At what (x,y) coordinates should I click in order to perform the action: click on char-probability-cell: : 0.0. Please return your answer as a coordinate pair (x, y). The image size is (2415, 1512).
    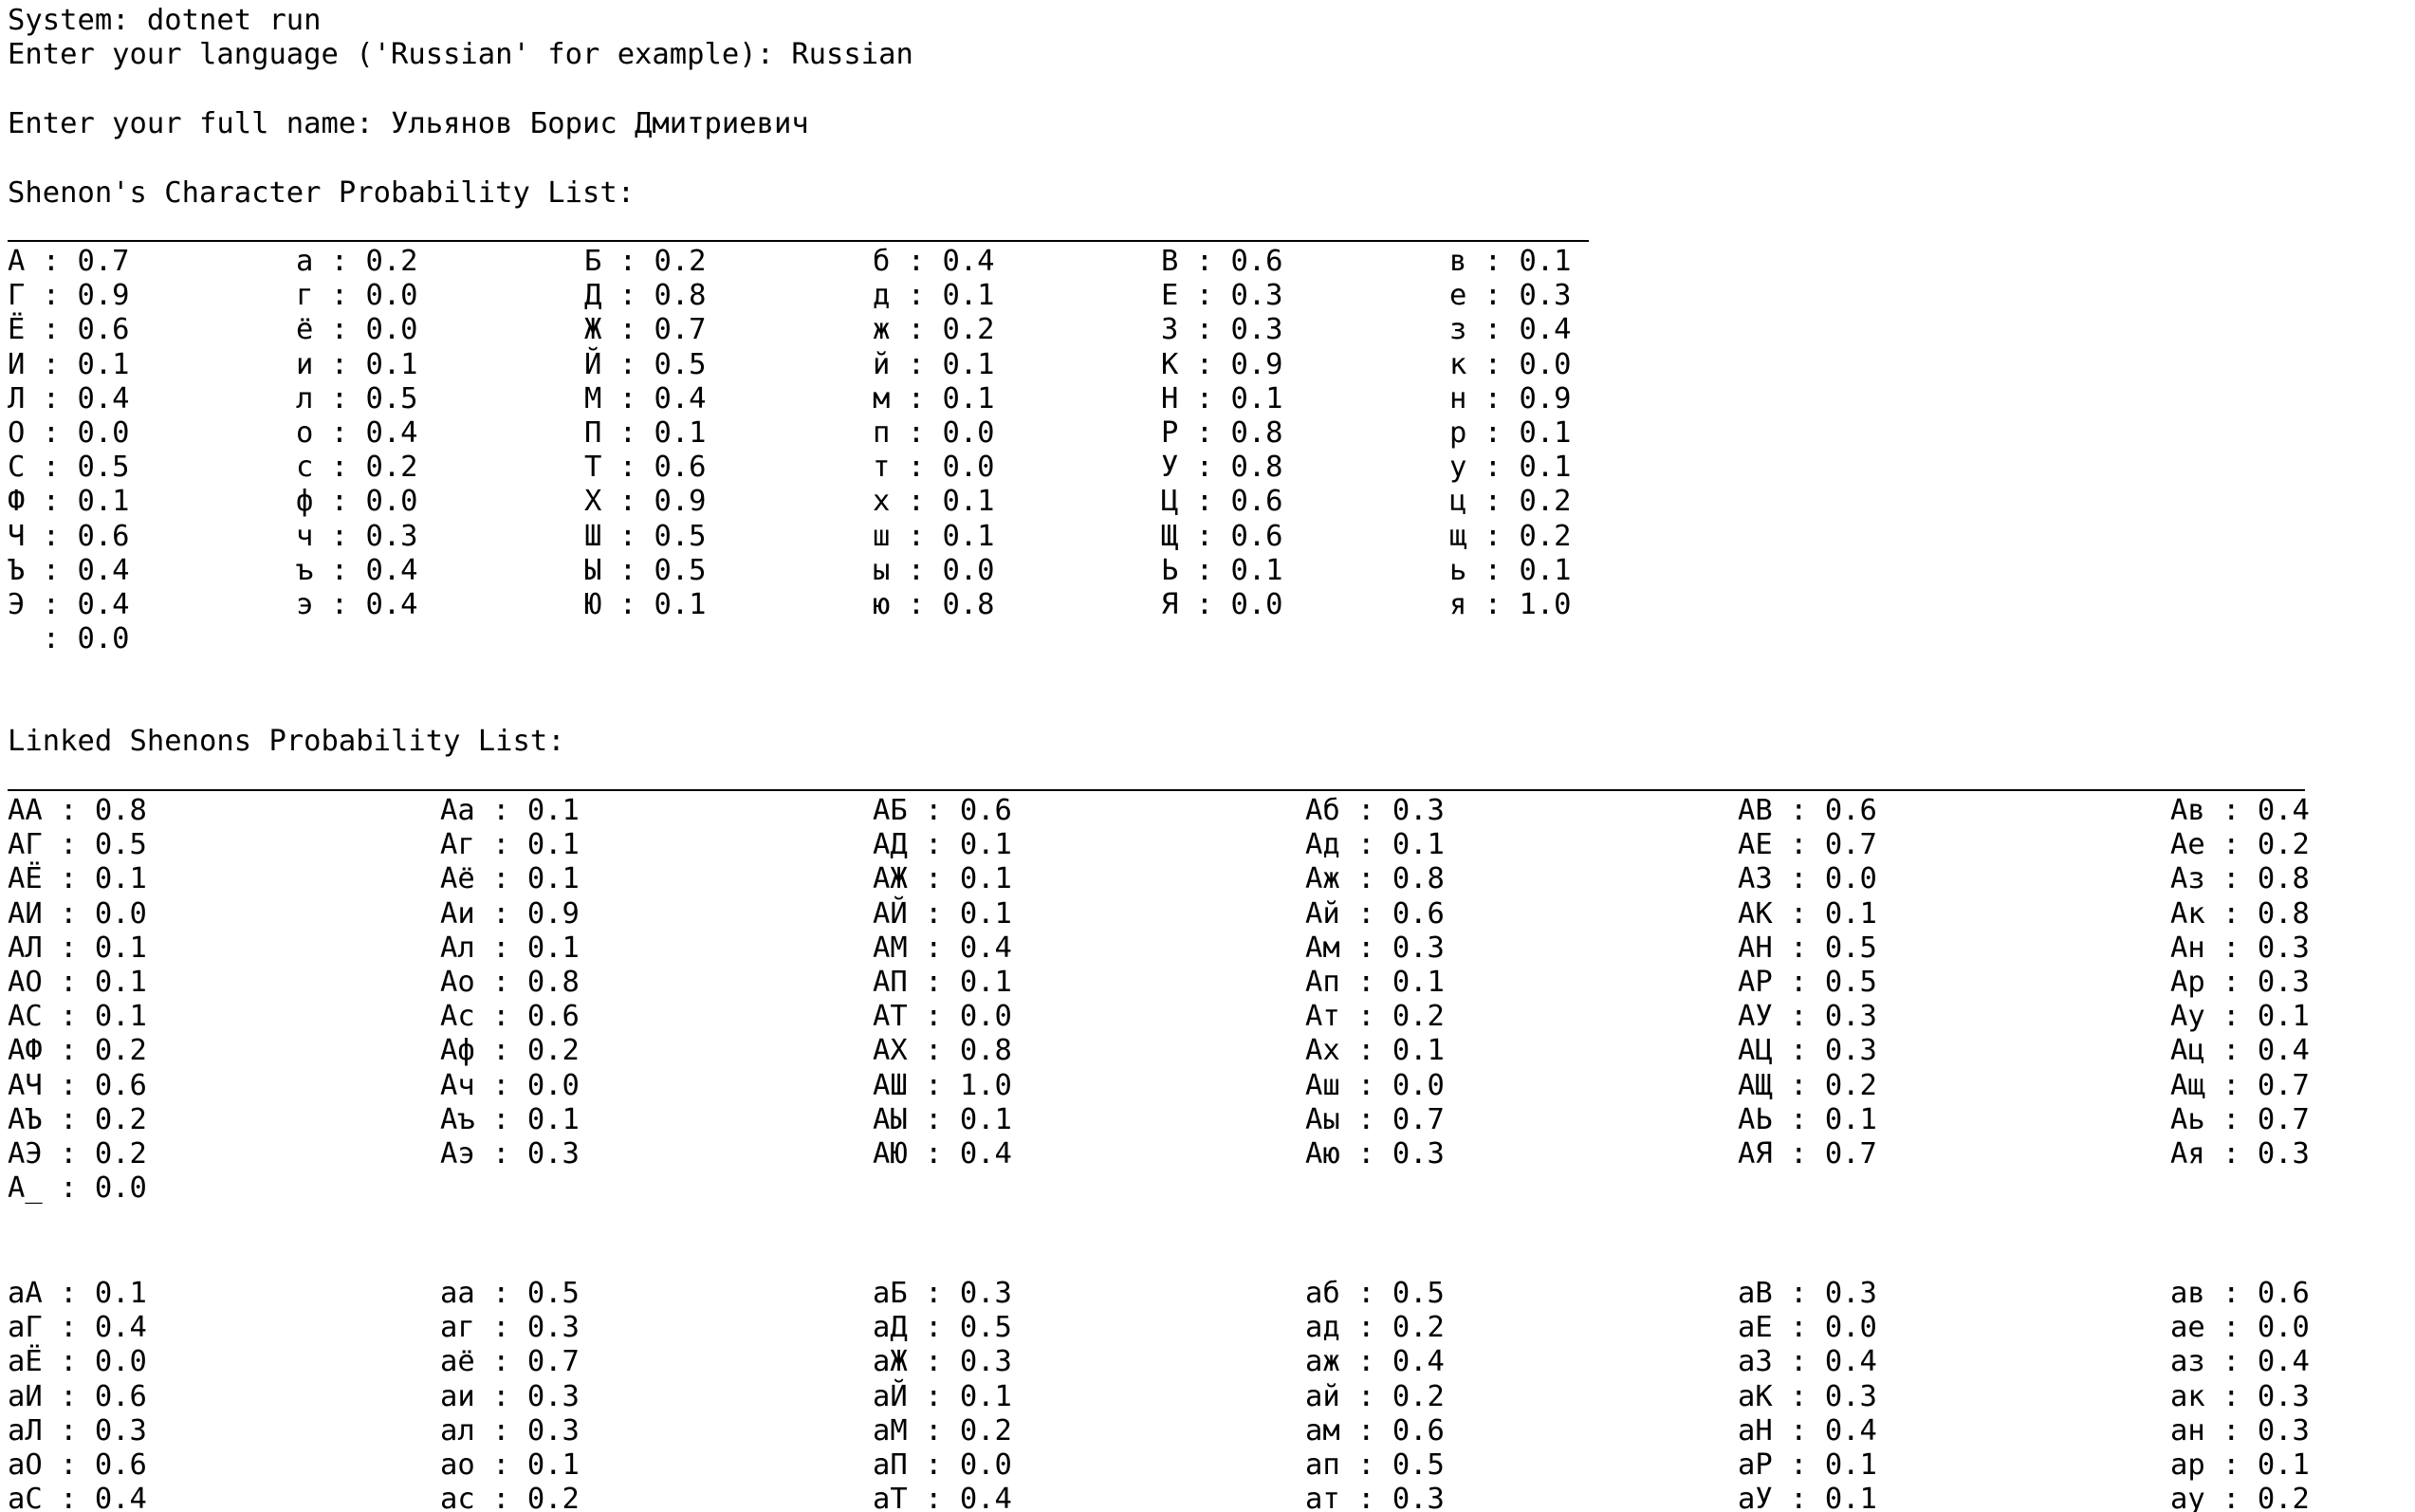
    Looking at the image, I should click on (69, 639).